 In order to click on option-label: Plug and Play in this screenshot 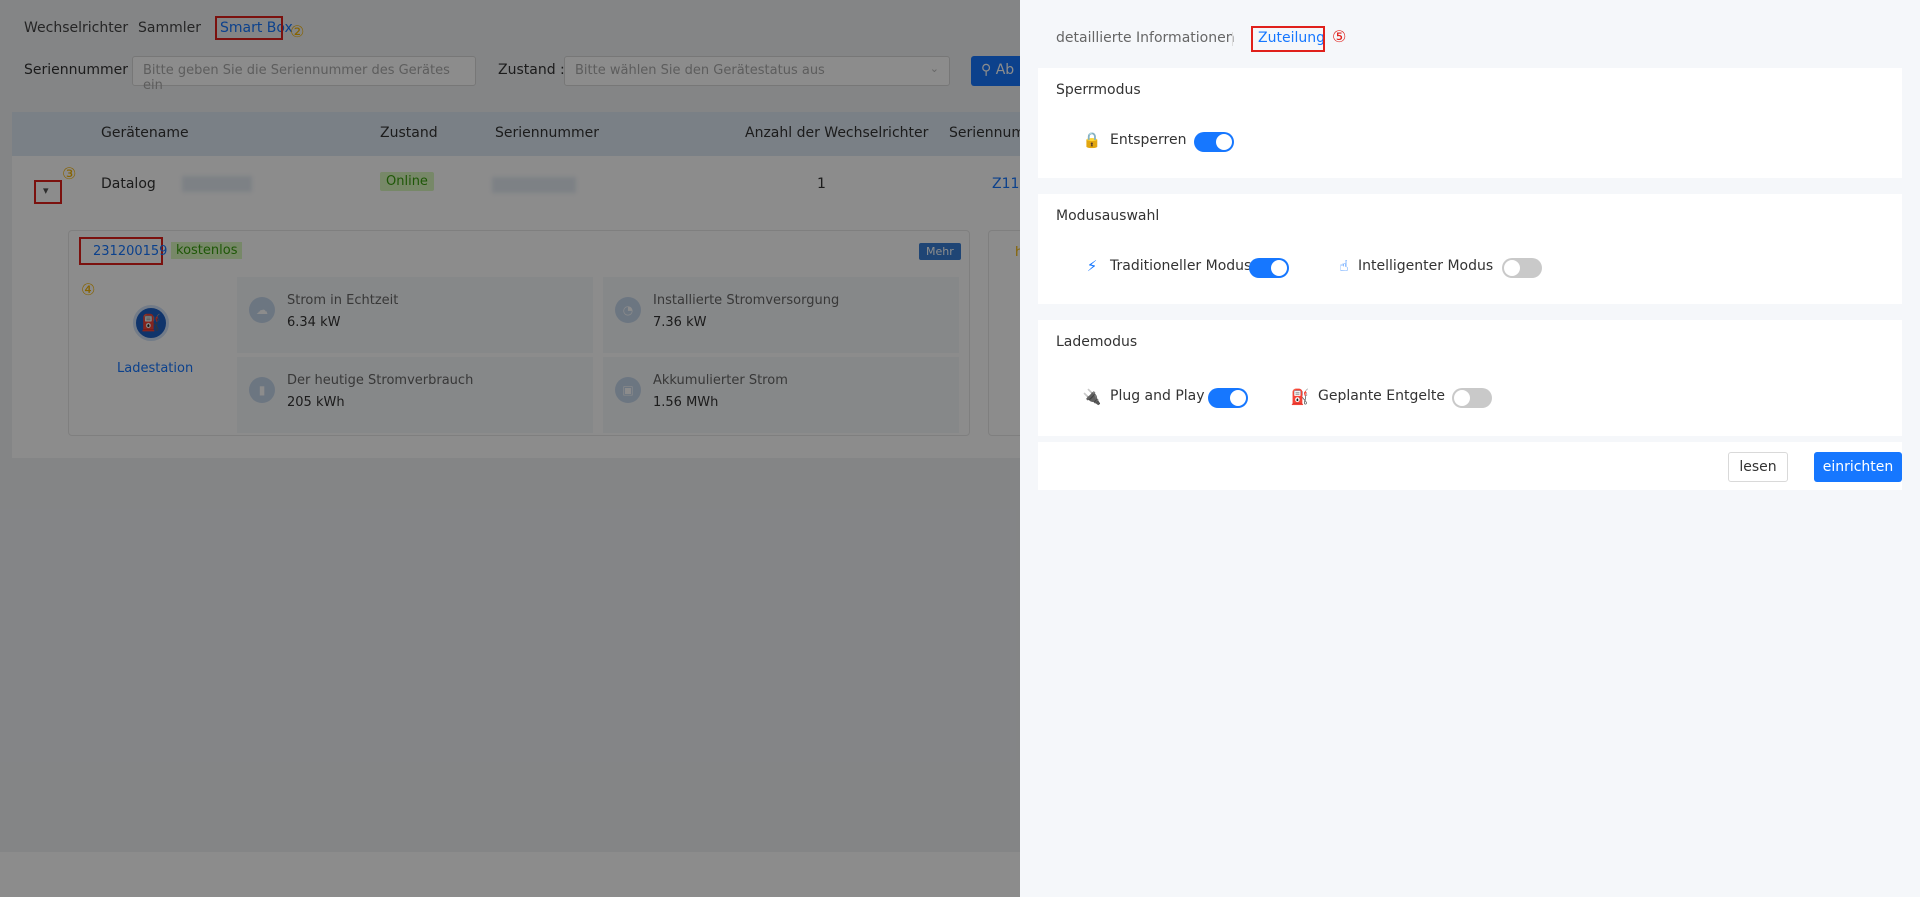, I will do `click(1157, 396)`.